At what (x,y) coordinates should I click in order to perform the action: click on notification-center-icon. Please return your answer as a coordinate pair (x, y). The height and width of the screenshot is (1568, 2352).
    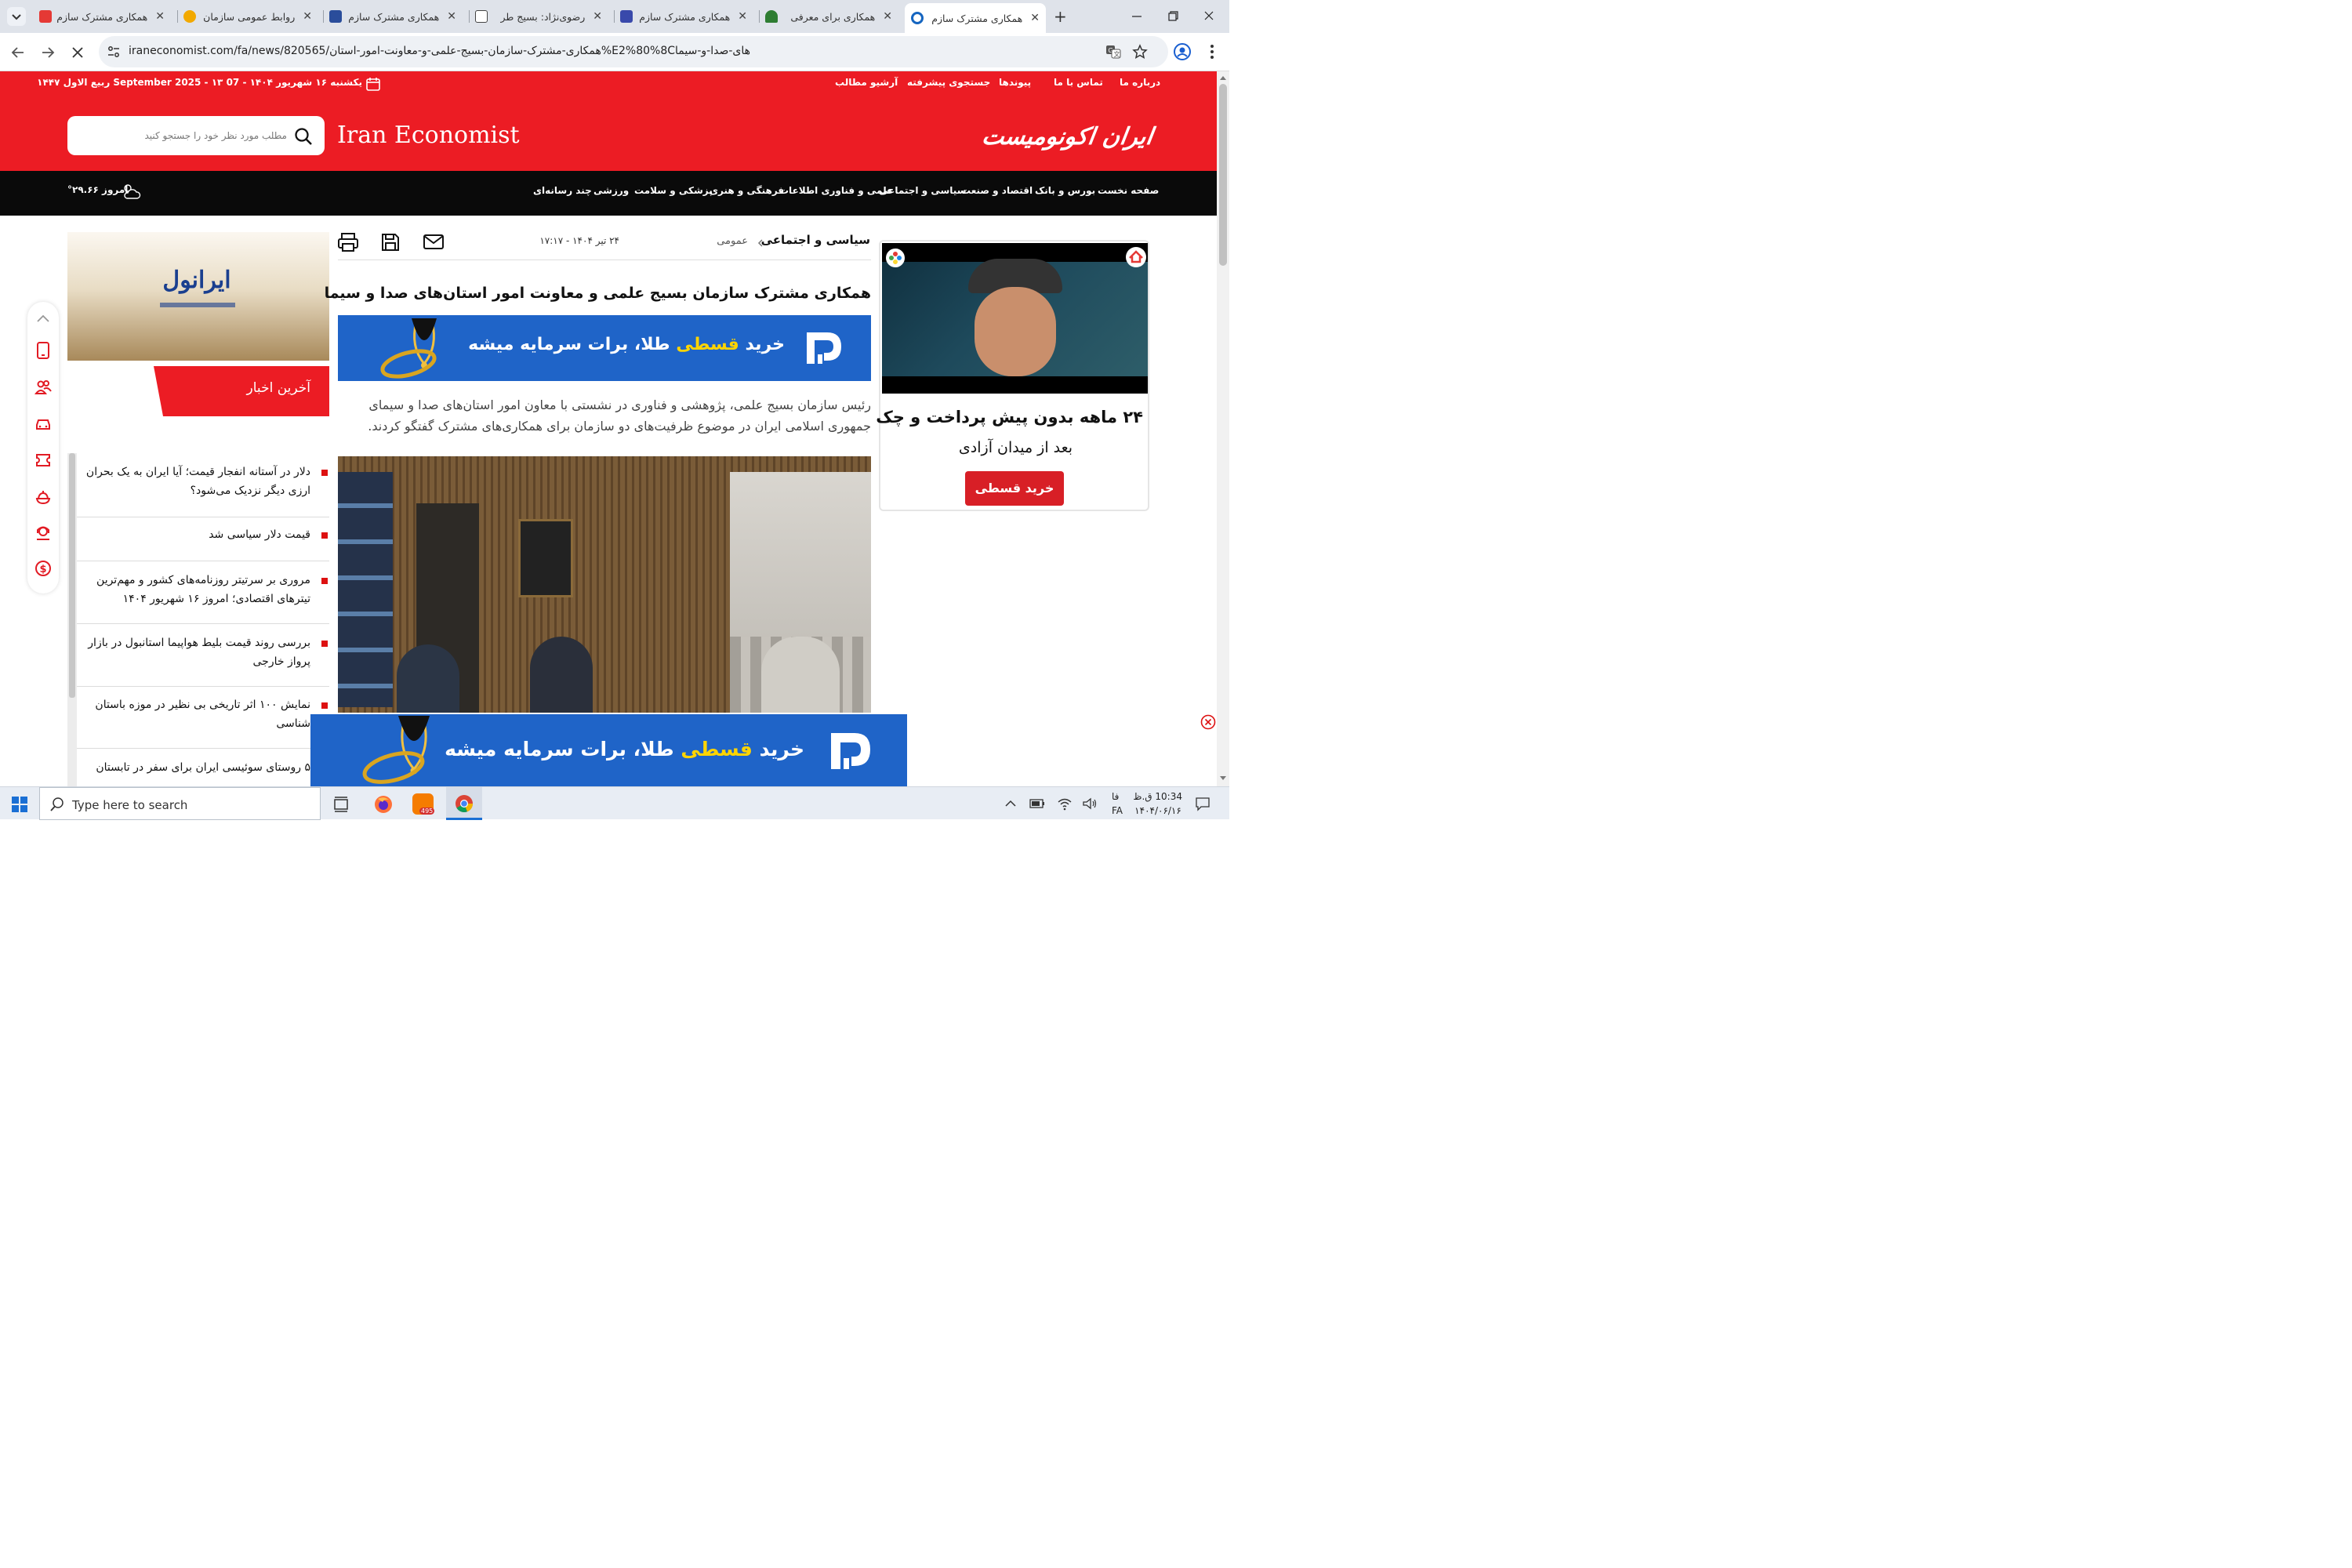
    Looking at the image, I should click on (1202, 803).